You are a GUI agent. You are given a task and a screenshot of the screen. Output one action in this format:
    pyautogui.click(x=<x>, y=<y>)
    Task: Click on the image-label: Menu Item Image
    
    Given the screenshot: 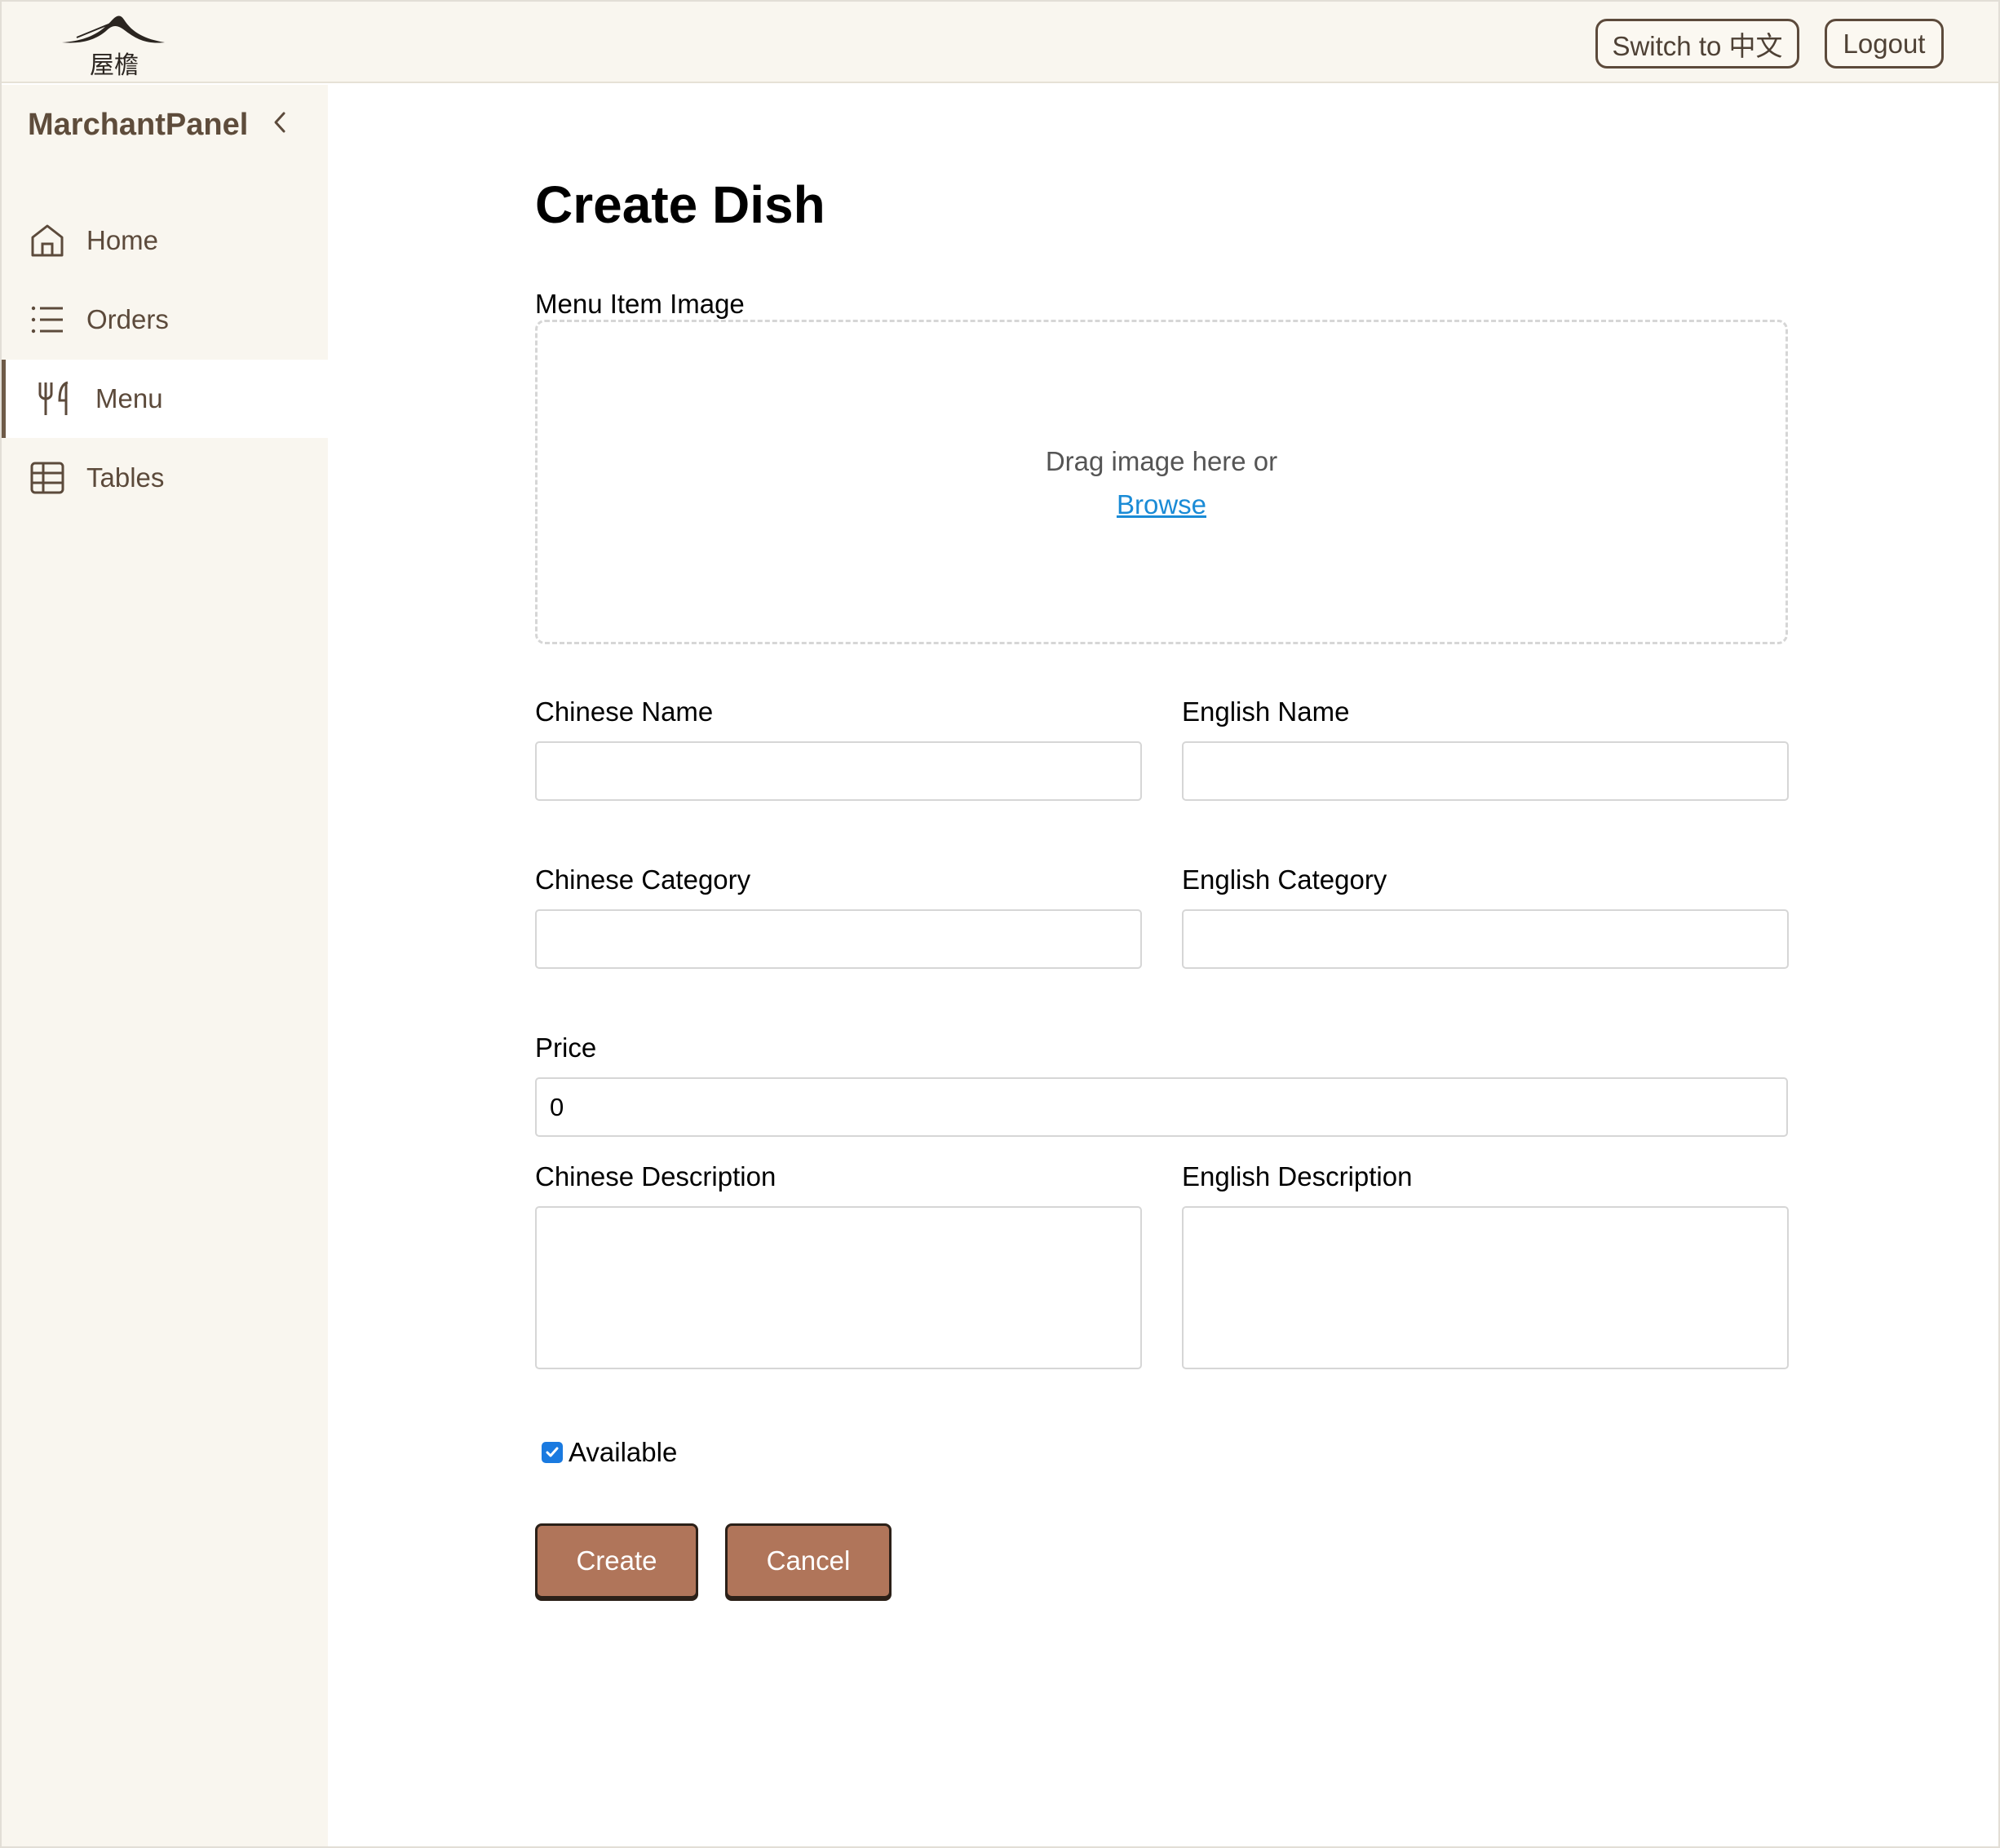 What is the action you would take?
    pyautogui.click(x=640, y=304)
    